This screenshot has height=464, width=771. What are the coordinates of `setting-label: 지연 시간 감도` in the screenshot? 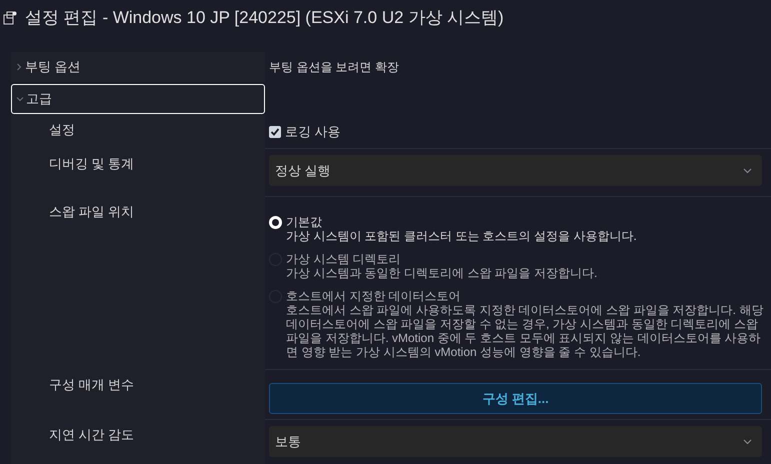 It's located at (91, 434).